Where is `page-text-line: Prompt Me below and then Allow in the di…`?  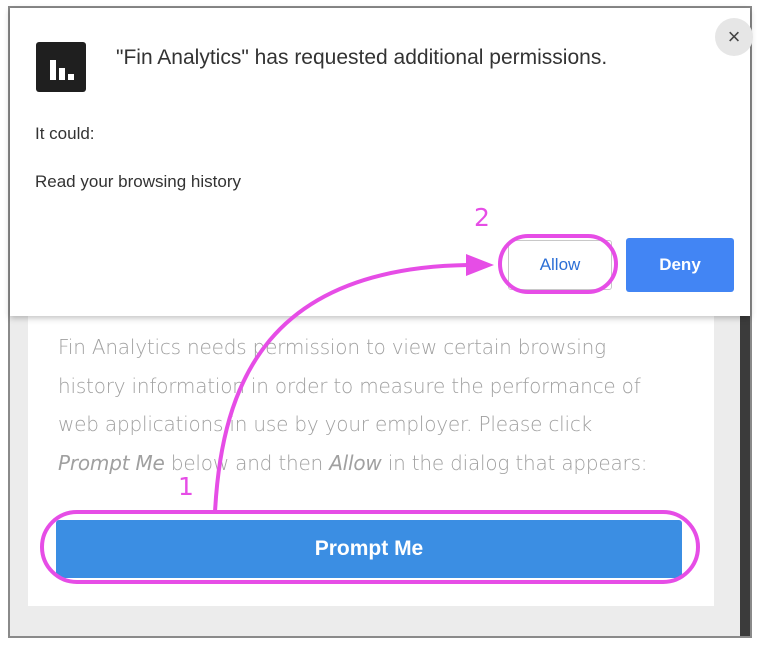
page-text-line: Prompt Me below and then Allow in the di… is located at coordinates (378, 463).